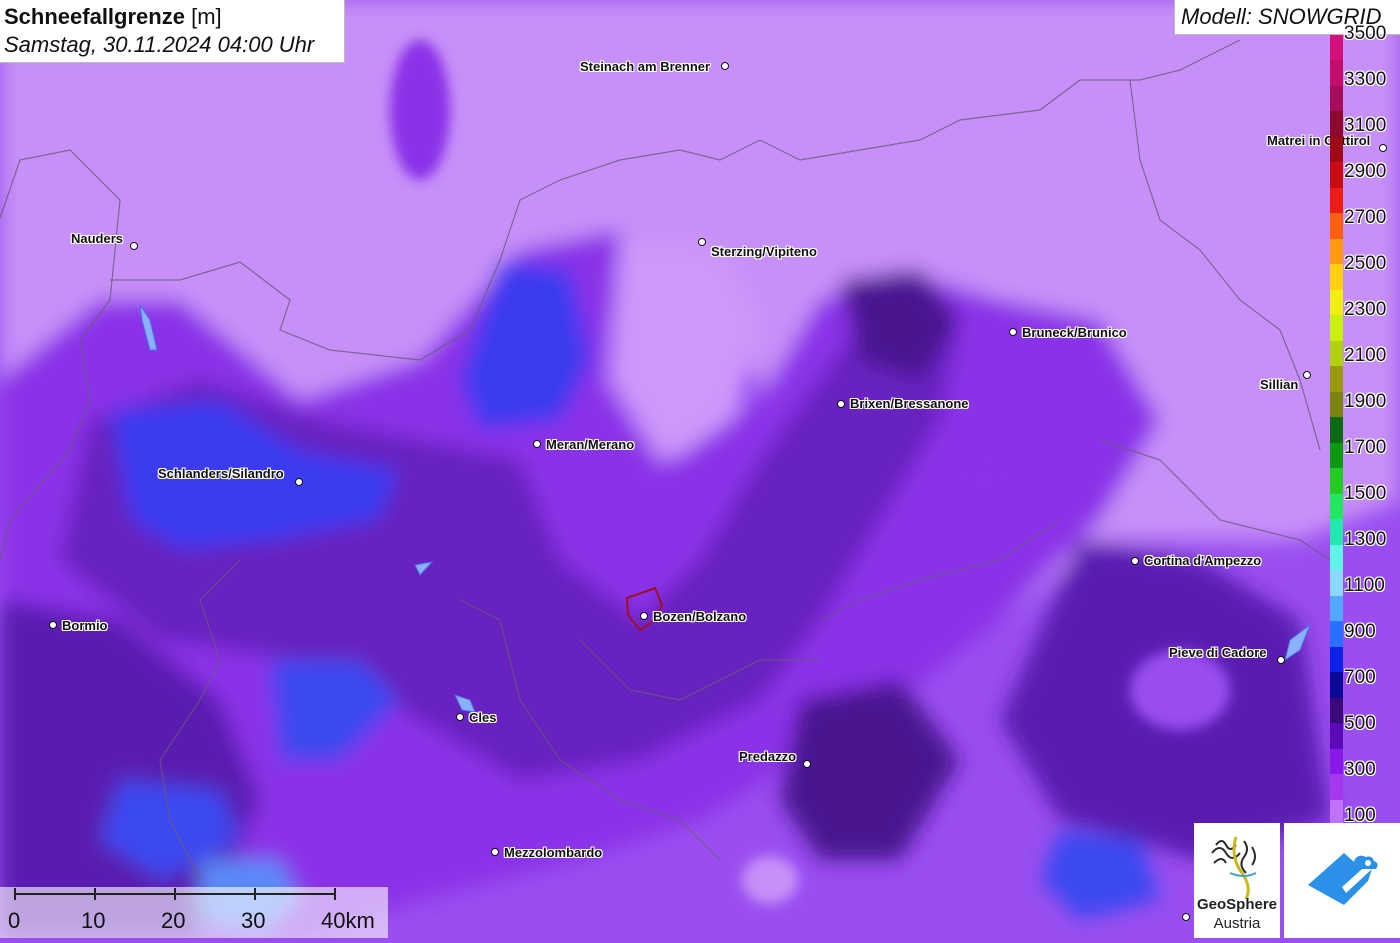 Image resolution: width=1400 pixels, height=943 pixels. Describe the element at coordinates (1365, 33) in the screenshot. I see `legend-label: 3500` at that location.